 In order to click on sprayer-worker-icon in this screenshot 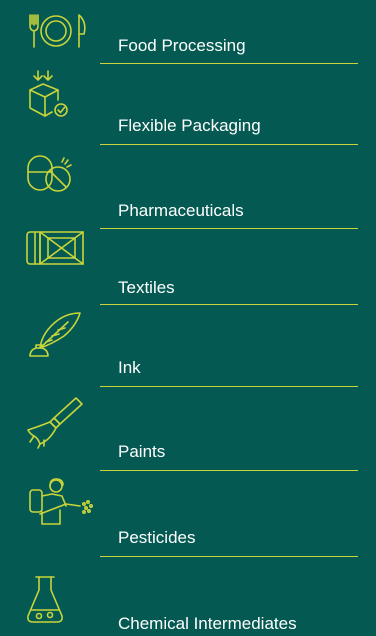, I will do `click(61, 501)`.